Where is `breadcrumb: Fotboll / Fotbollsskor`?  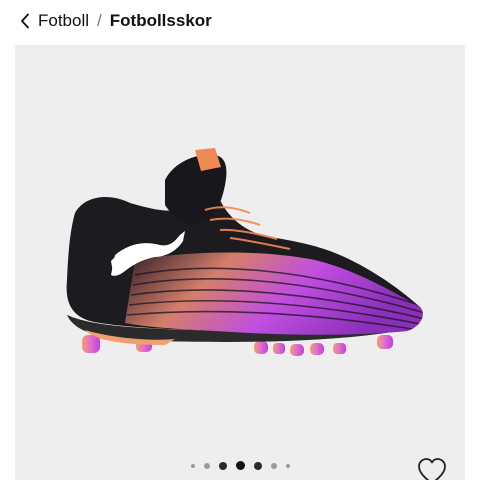
breadcrumb: Fotboll / Fotbollsskor is located at coordinates (116, 21).